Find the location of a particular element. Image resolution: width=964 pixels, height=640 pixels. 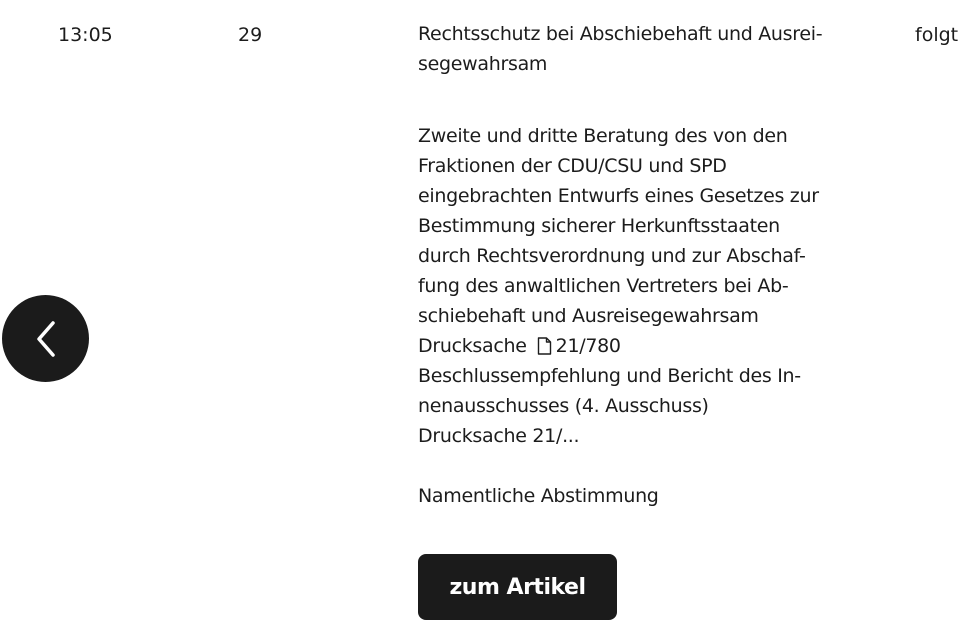

document-icon is located at coordinates (544, 346).